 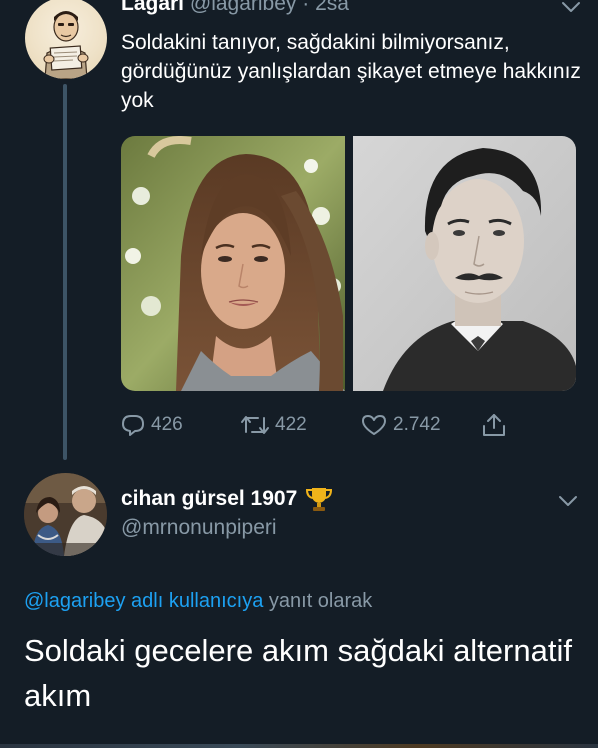 What do you see at coordinates (273, 425) in the screenshot?
I see `retweet-button: 422` at bounding box center [273, 425].